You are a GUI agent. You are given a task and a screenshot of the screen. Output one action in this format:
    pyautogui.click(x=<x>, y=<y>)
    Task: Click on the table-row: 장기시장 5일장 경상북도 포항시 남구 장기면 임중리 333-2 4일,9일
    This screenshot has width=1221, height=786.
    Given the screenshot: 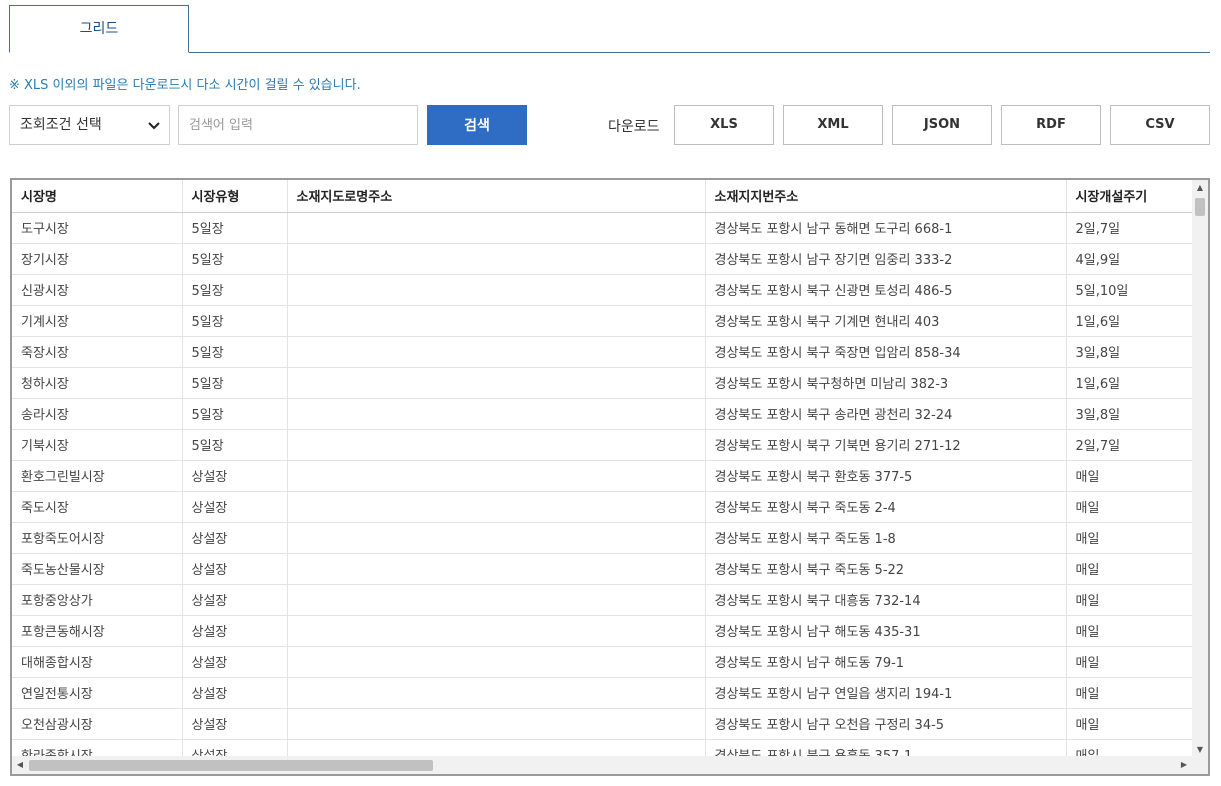 What is the action you would take?
    pyautogui.click(x=602, y=259)
    